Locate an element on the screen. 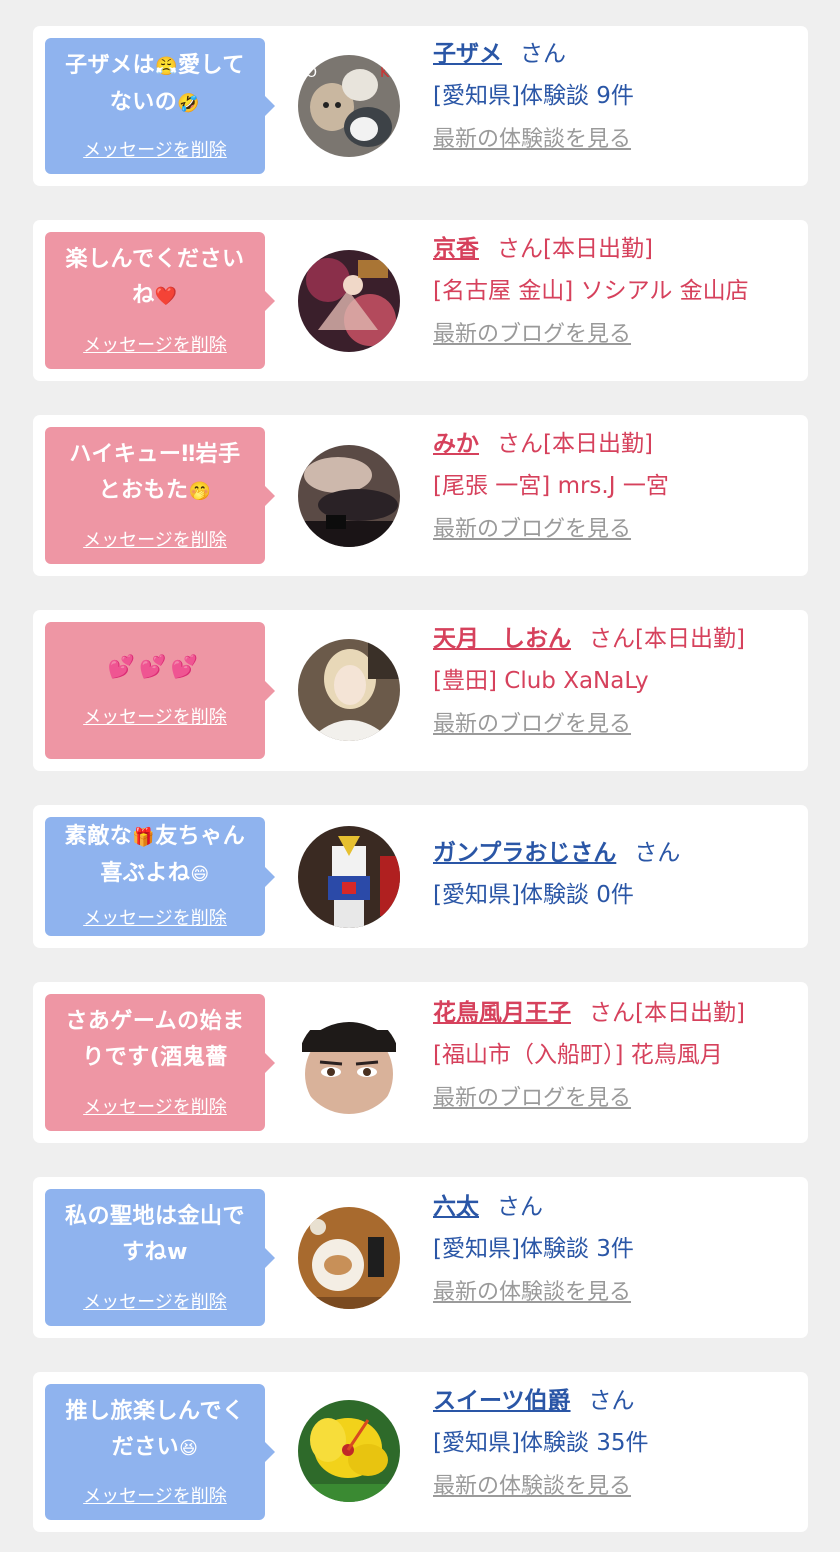 This screenshot has height=1552, width=840. message-bubble: 楽しんでください ね❤️ メッセージを削除 is located at coordinates (160, 300).